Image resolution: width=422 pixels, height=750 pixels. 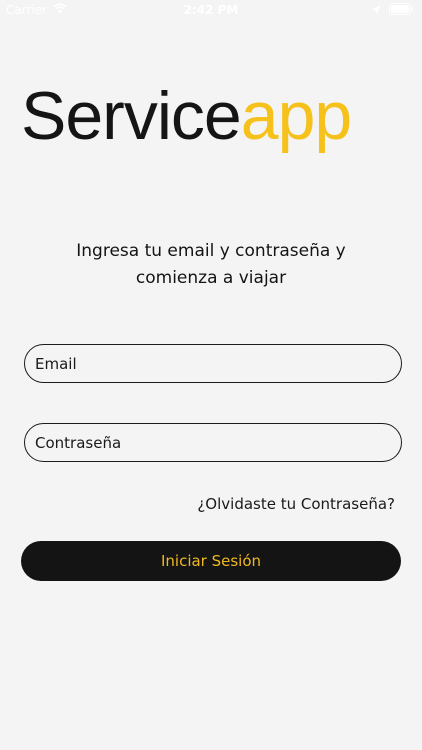 I want to click on location-arrow-icon, so click(x=376, y=11).